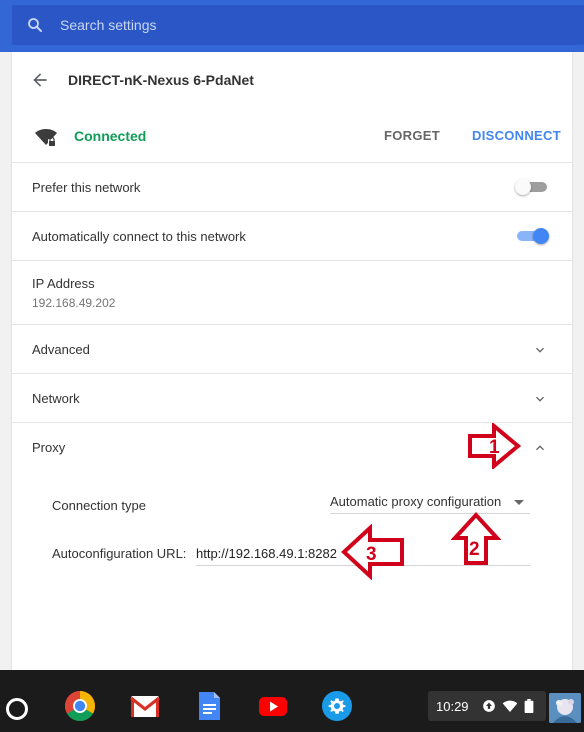 This screenshot has width=584, height=732. I want to click on sync-up-icon, so click(489, 706).